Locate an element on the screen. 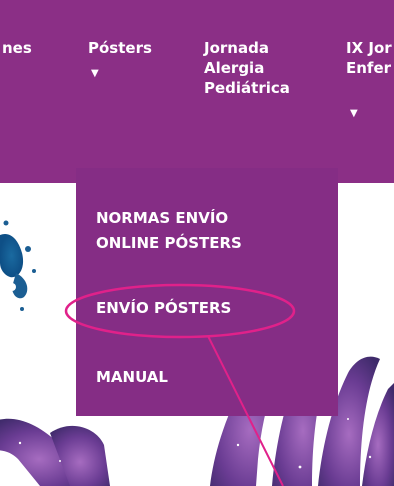 Image resolution: width=394 pixels, height=486 pixels. nav-item-ix-jornada: IX Jor Enfer is located at coordinates (369, 58).